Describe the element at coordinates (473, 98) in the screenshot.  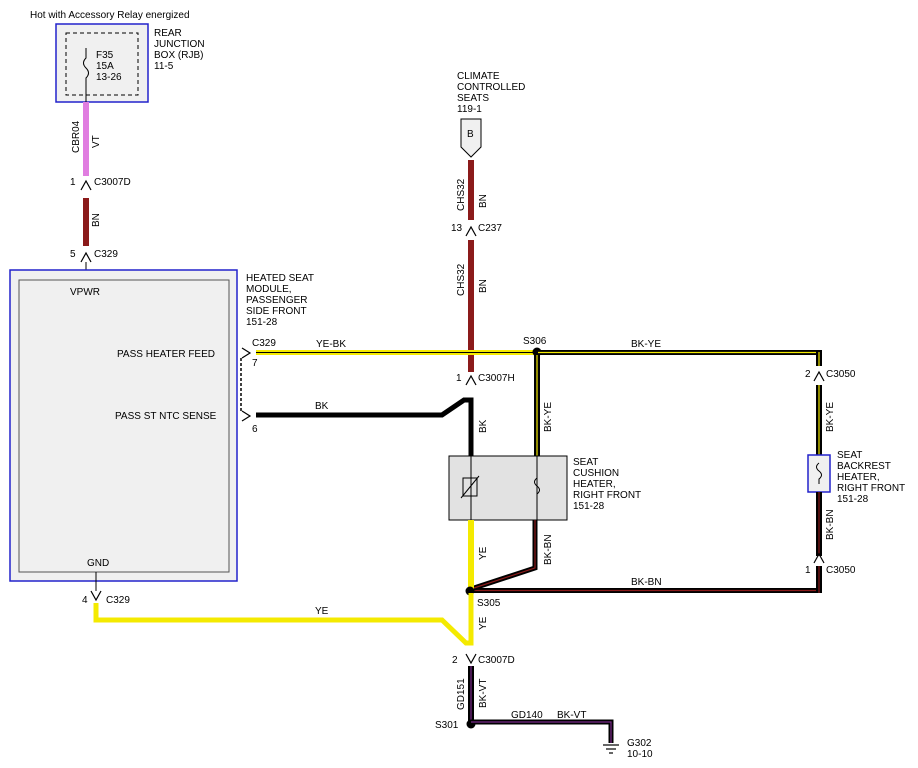
I see `climate-name-3: SEATS` at that location.